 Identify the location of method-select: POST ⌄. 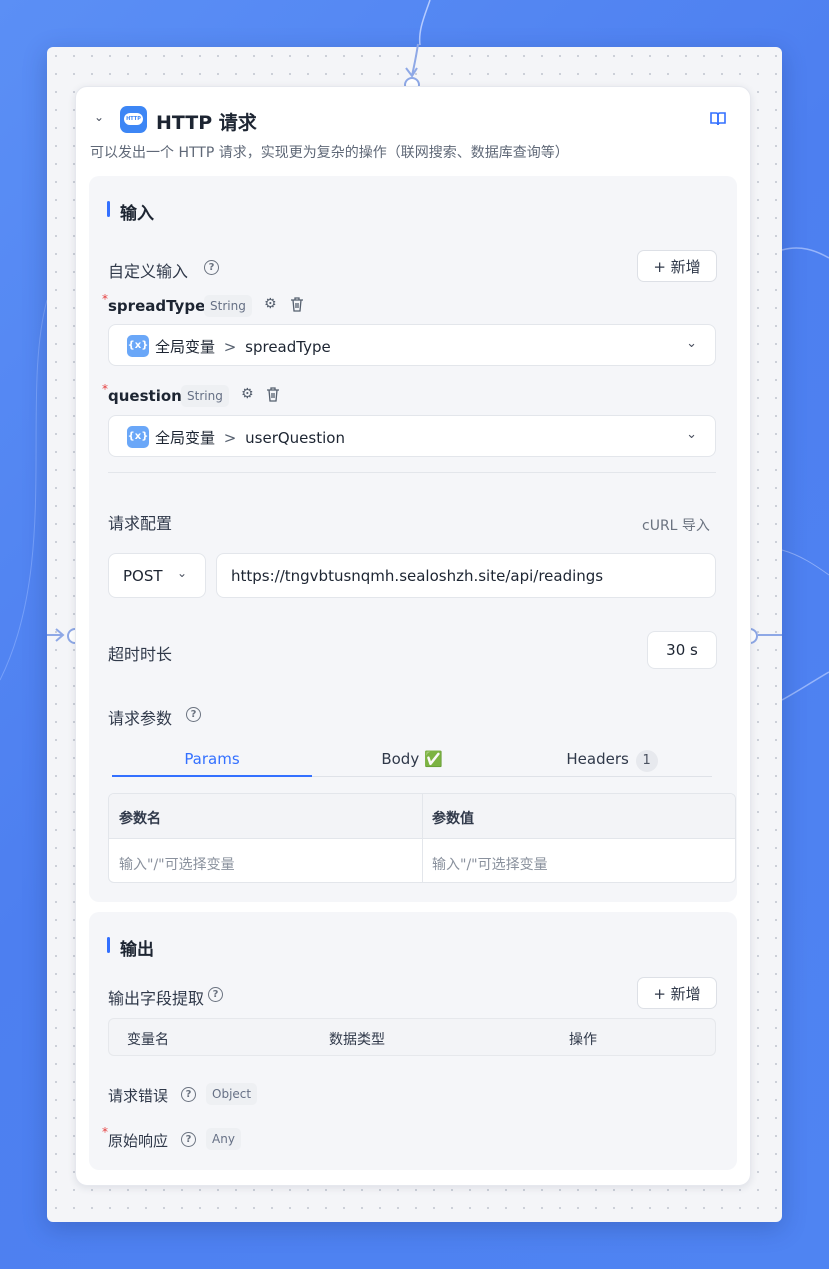
(157, 575).